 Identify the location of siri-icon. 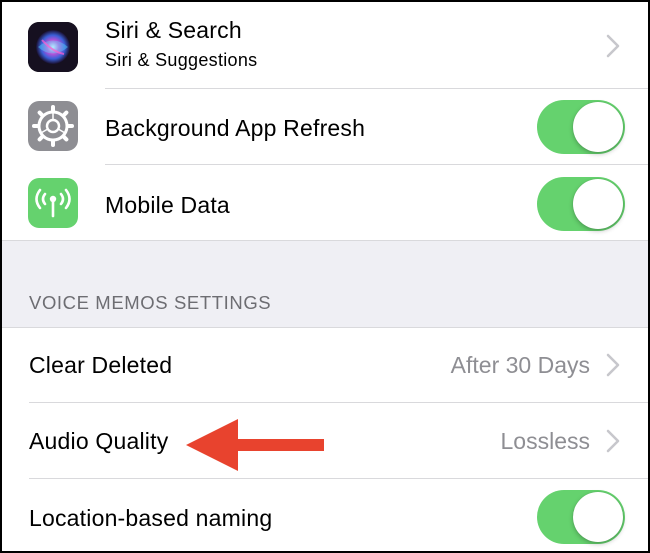
(53, 47).